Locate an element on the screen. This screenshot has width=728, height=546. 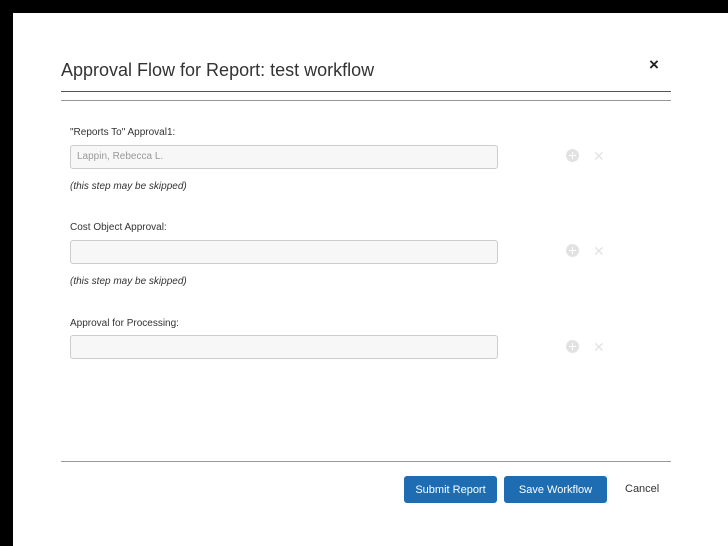
header-divider is located at coordinates (366, 91).